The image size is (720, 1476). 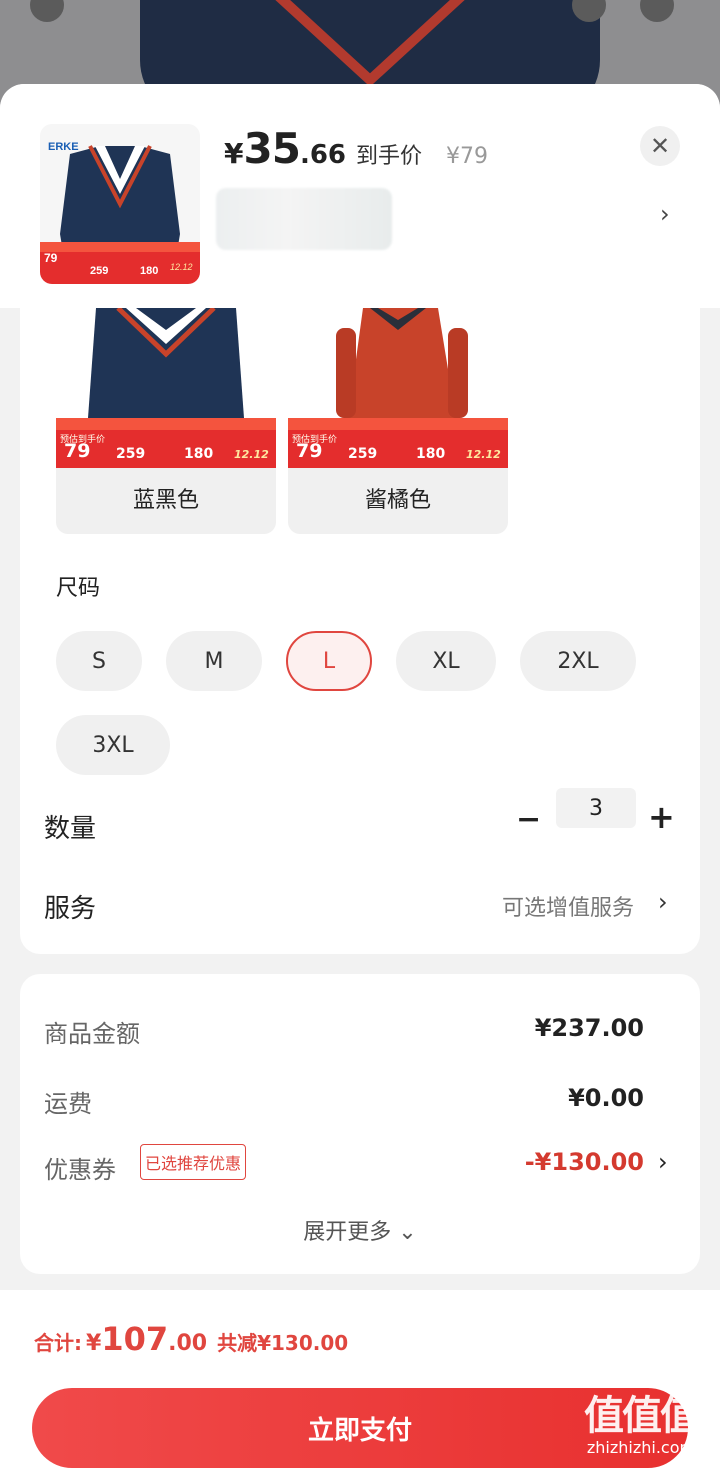 I want to click on svg-text: 259, so click(x=99, y=271).